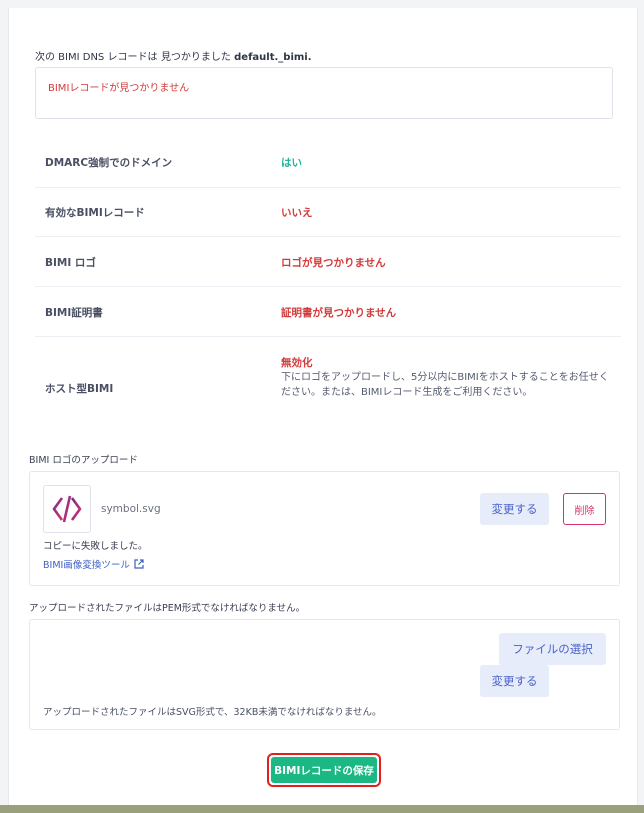 The height and width of the screenshot is (813, 644). What do you see at coordinates (322, 809) in the screenshot?
I see `bottom-bar` at bounding box center [322, 809].